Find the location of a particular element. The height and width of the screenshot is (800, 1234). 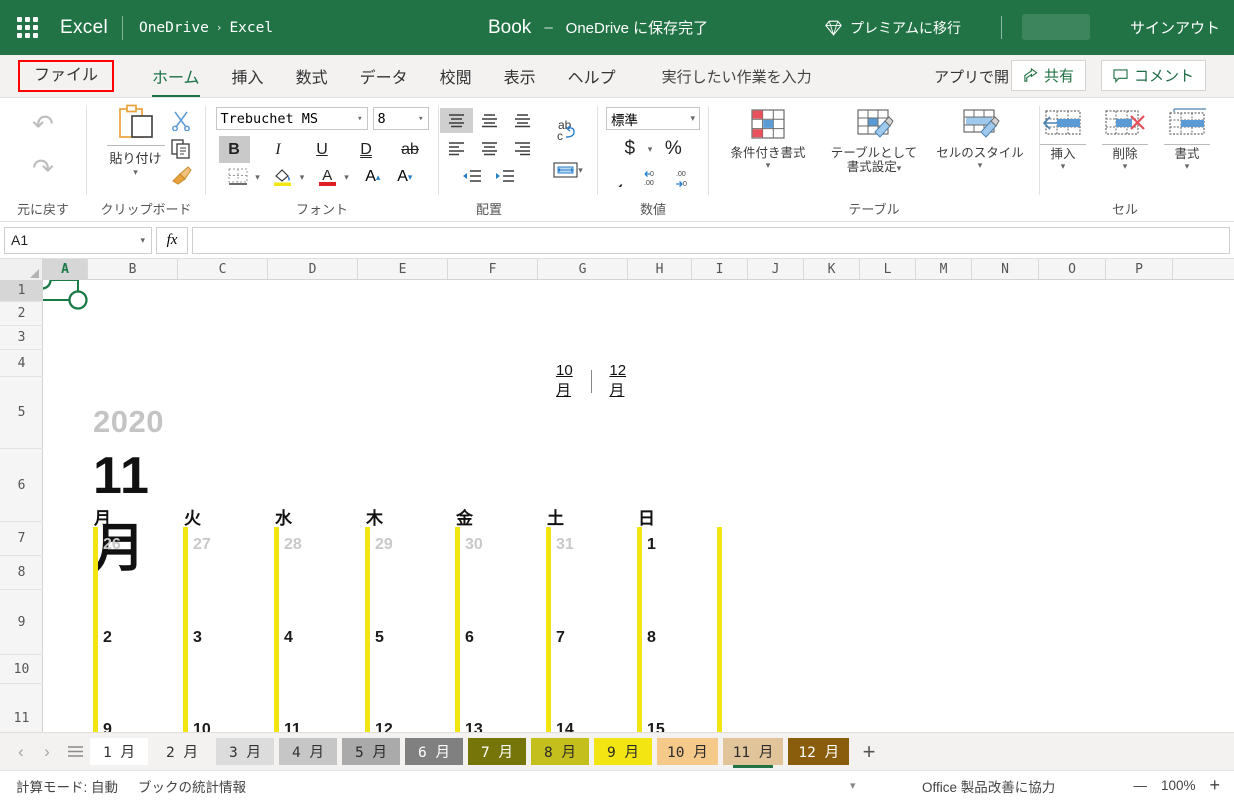

column-header-K: K is located at coordinates (832, 269).